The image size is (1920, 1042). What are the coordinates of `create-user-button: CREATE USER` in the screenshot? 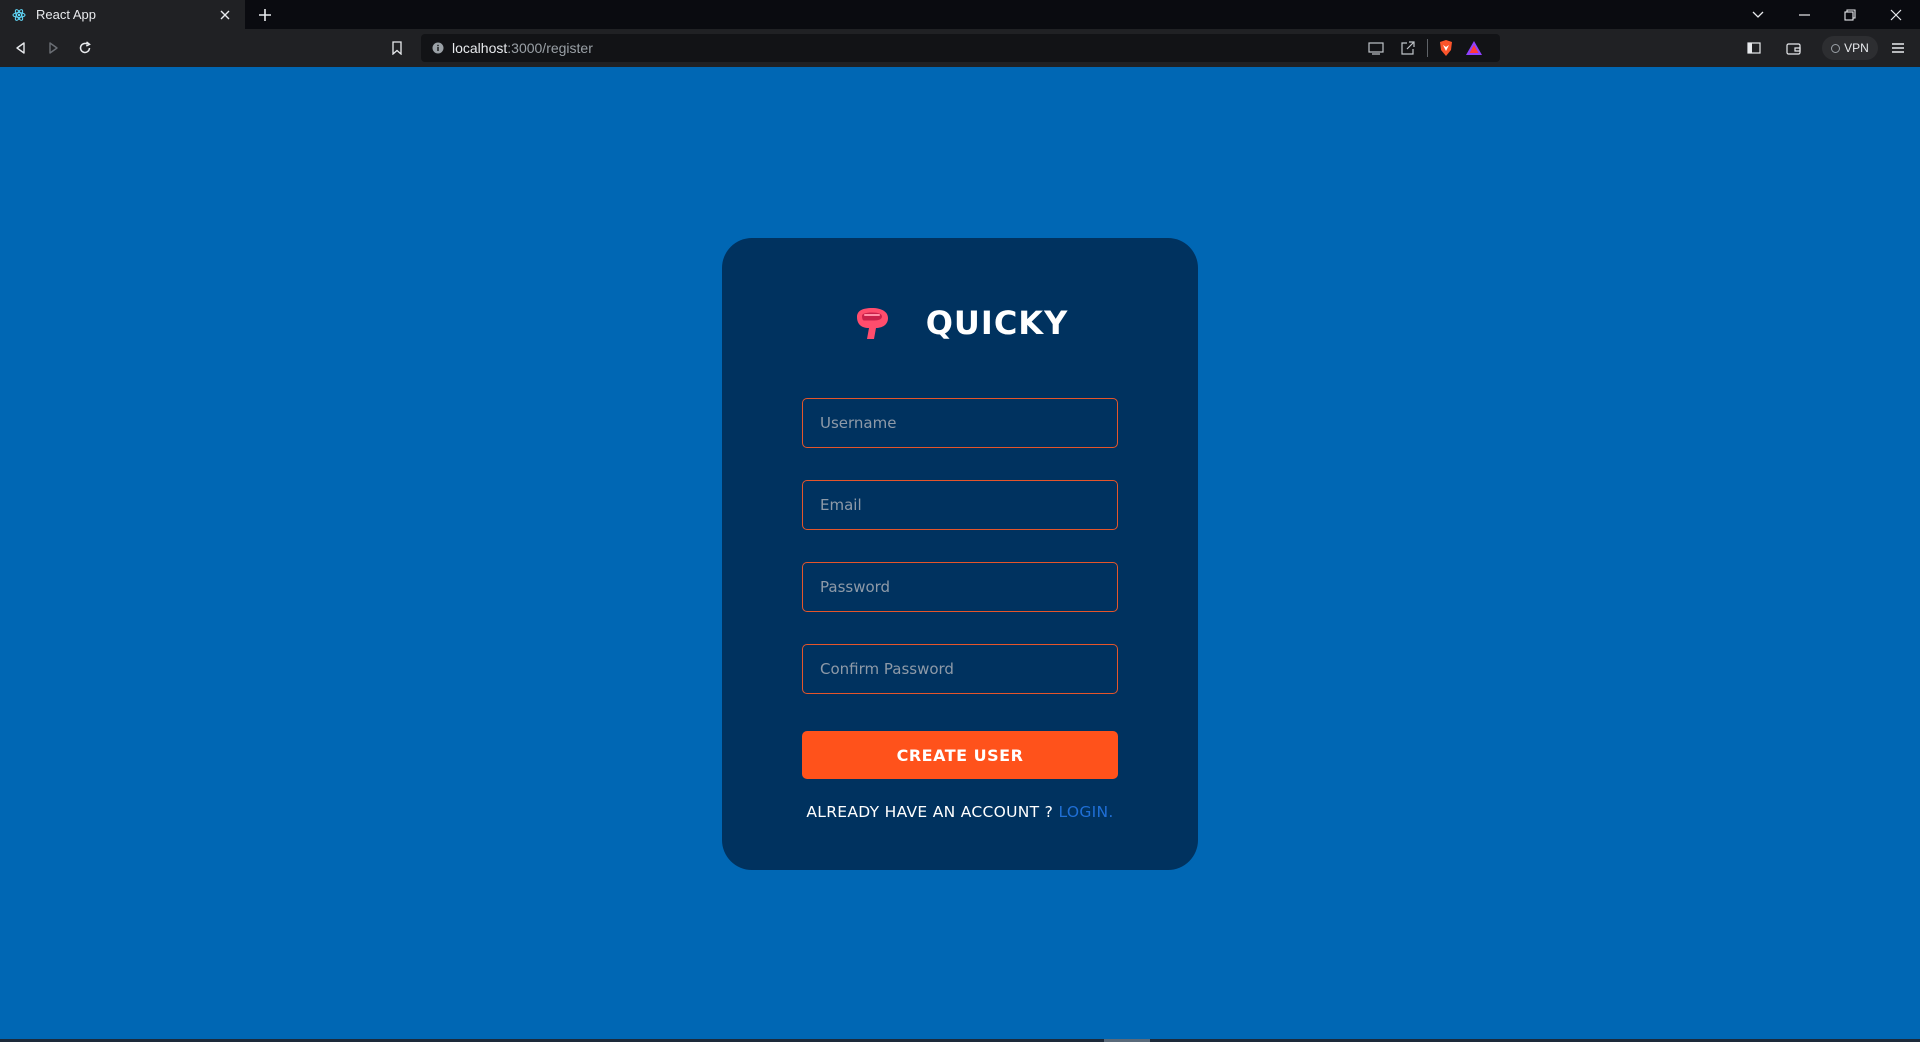 It's located at (960, 755).